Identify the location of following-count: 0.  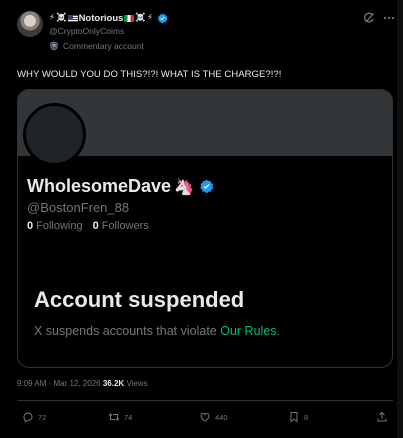
(30, 226).